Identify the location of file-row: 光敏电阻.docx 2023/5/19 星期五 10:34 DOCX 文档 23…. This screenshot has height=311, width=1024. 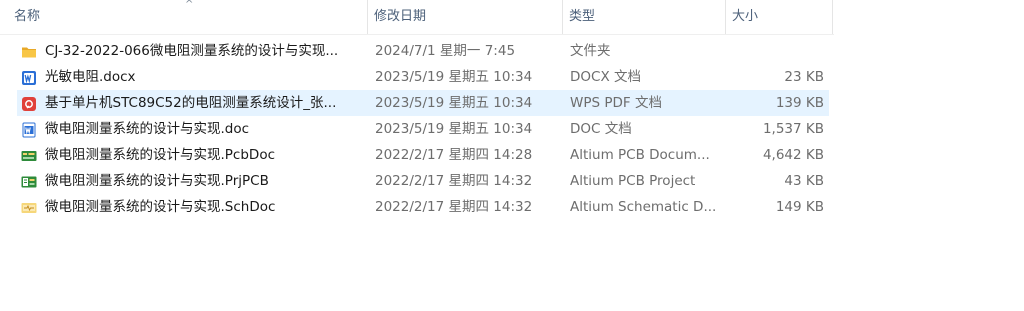
(423, 77).